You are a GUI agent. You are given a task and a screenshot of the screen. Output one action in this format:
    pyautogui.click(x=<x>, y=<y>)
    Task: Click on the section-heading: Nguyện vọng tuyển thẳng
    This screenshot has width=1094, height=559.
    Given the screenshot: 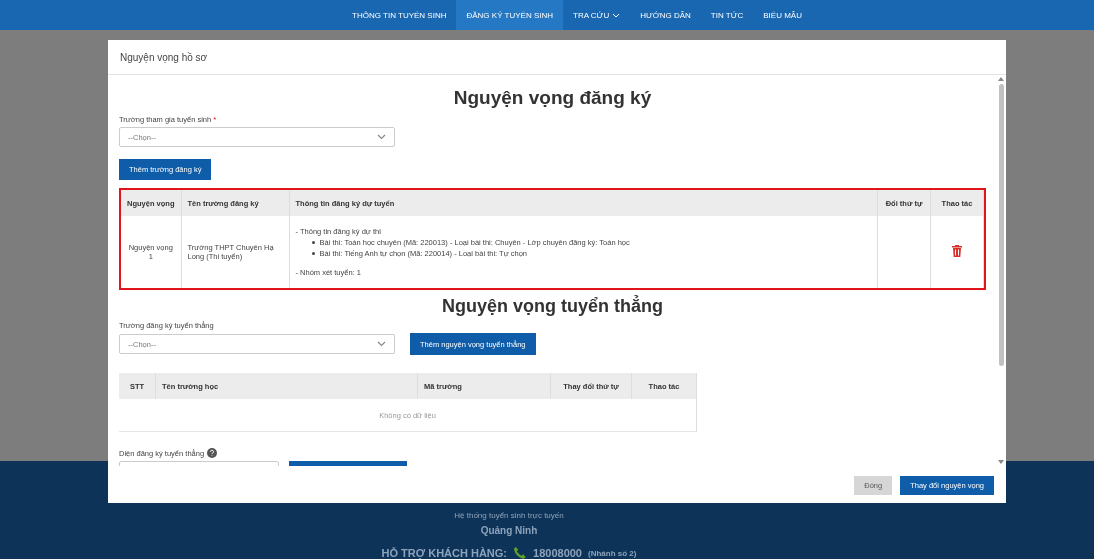 What is the action you would take?
    pyautogui.click(x=552, y=306)
    